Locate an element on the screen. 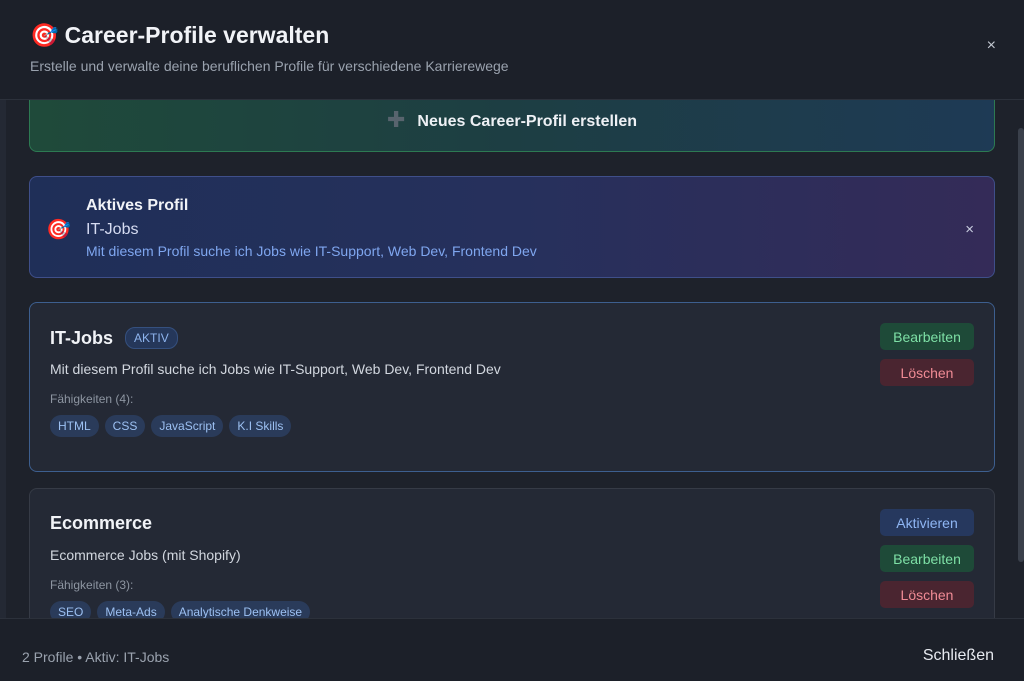 The width and height of the screenshot is (1024, 681). profile-name: Ecommerce is located at coordinates (101, 523).